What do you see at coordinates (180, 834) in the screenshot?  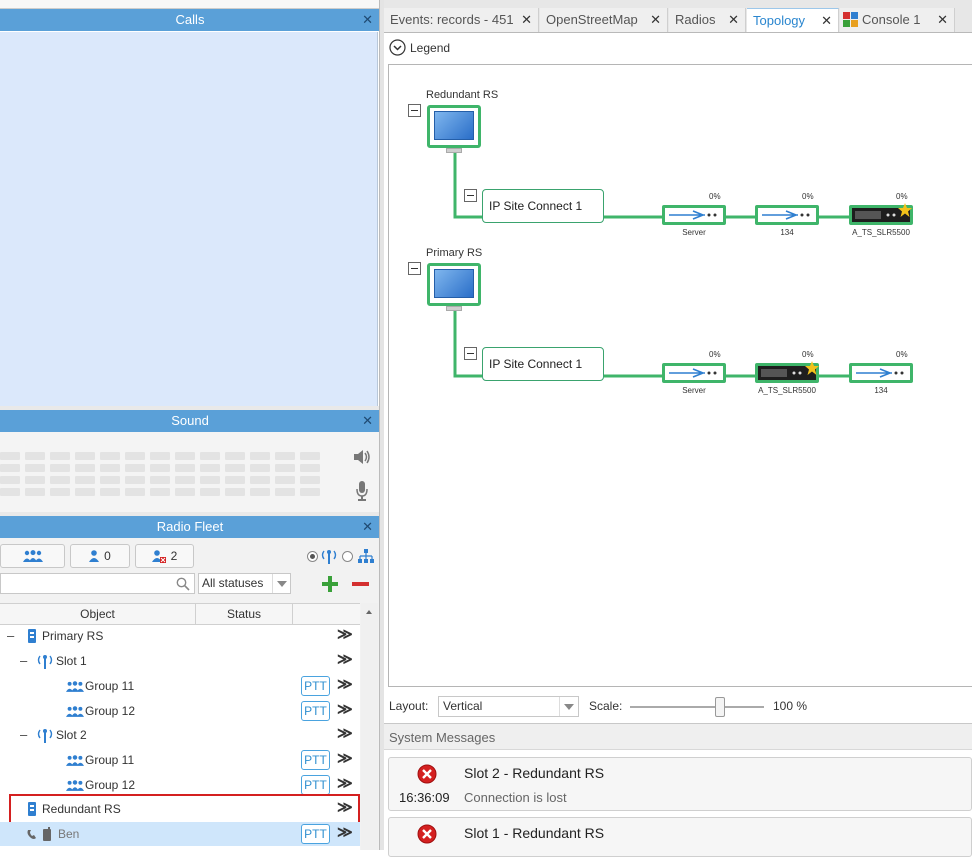 I see `tree-row-ben: Ben PTT ≫` at bounding box center [180, 834].